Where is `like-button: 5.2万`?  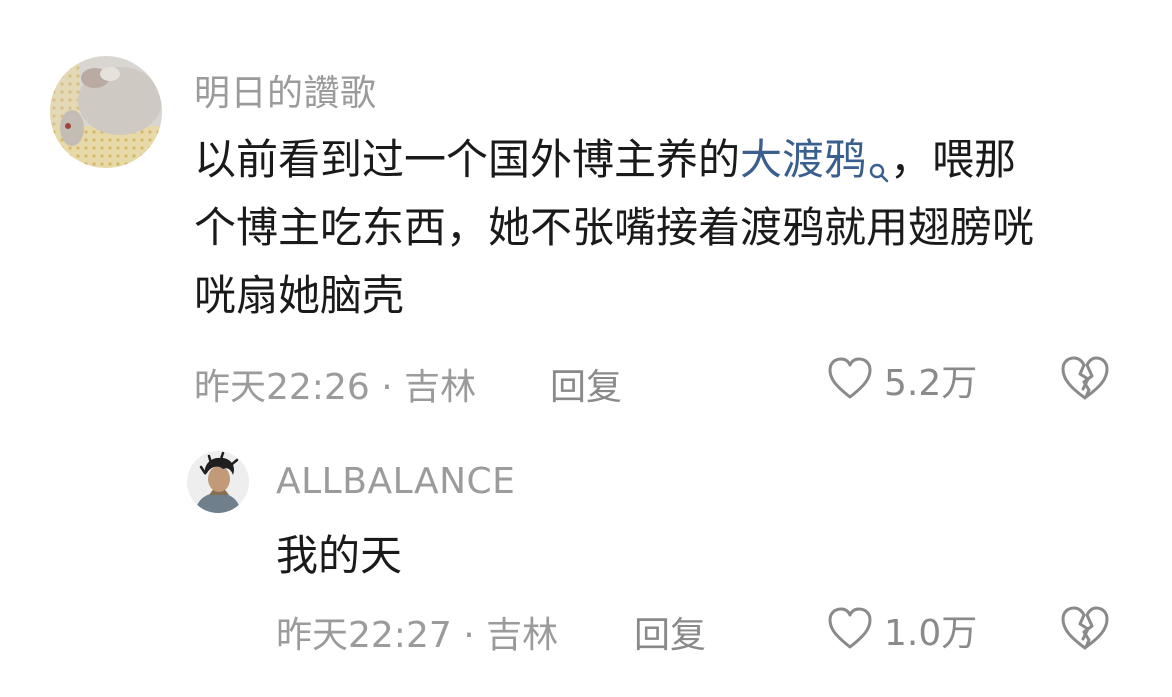
like-button: 5.2万 is located at coordinates (901, 380).